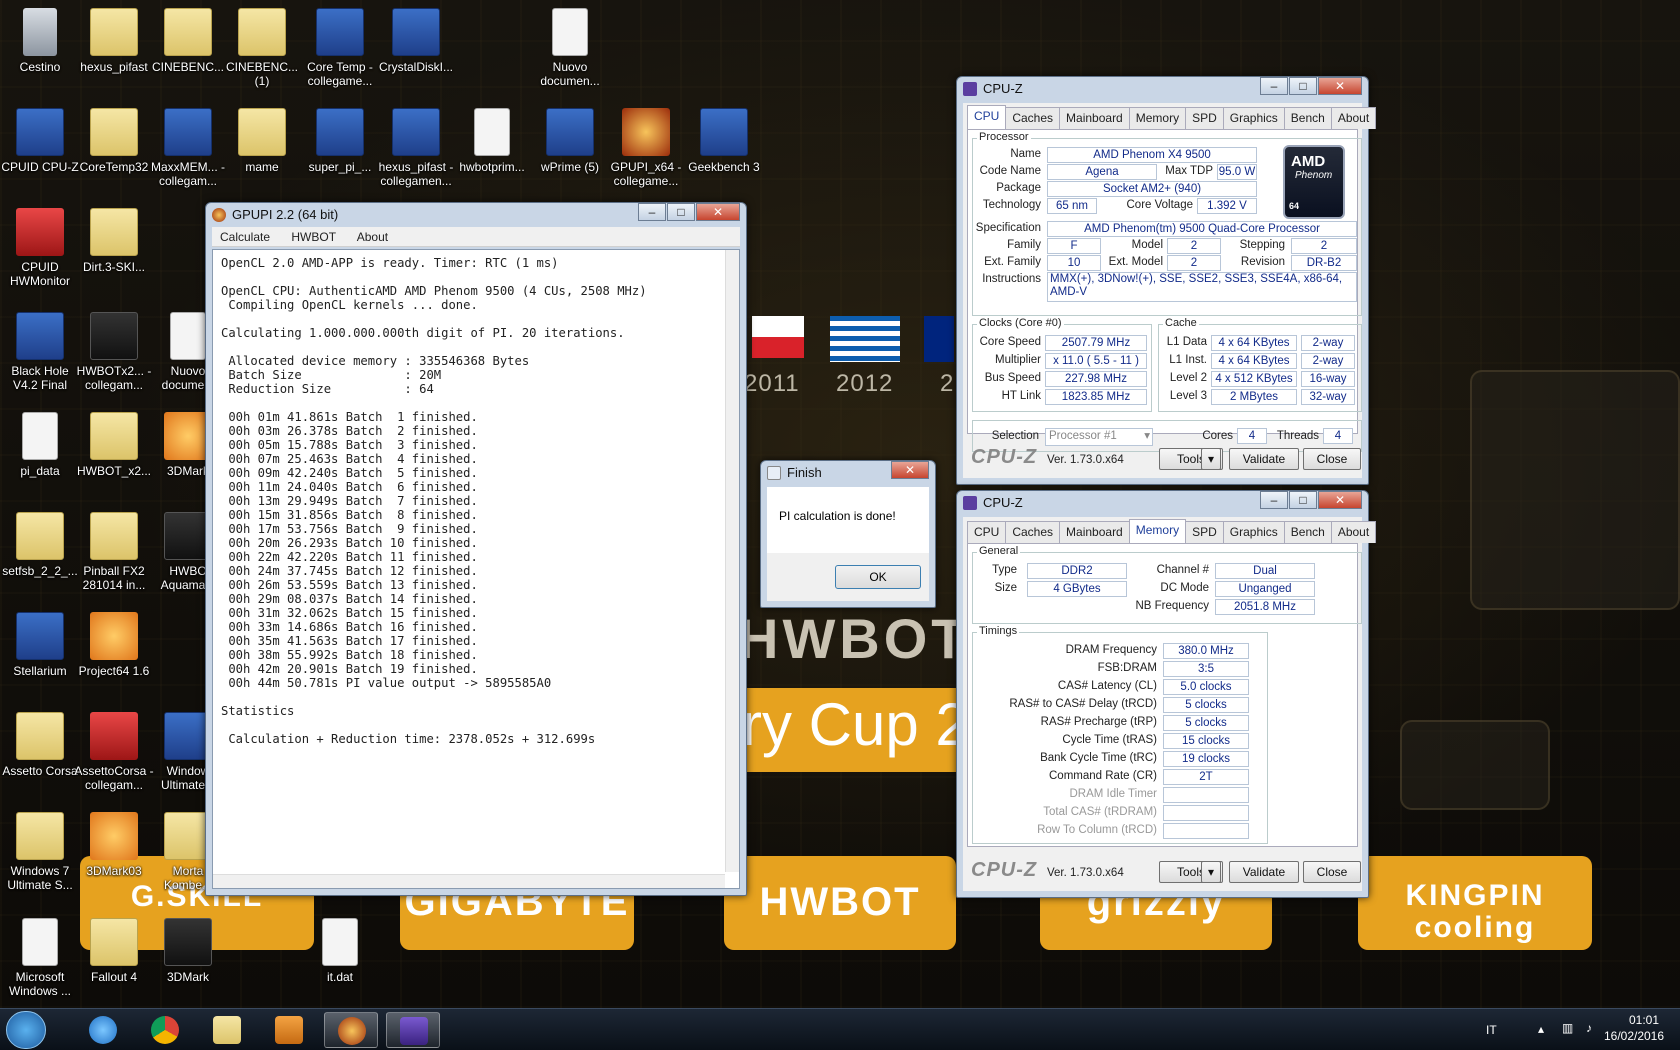  What do you see at coordinates (724, 141) in the screenshot?
I see `desktop-icon: Geekbench 3` at bounding box center [724, 141].